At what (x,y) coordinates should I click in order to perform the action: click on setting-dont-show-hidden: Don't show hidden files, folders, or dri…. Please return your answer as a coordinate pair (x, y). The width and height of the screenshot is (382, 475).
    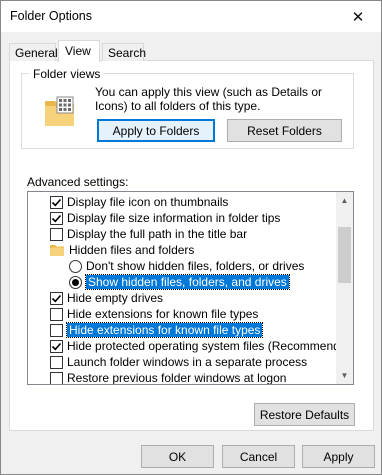
    Looking at the image, I should click on (186, 266).